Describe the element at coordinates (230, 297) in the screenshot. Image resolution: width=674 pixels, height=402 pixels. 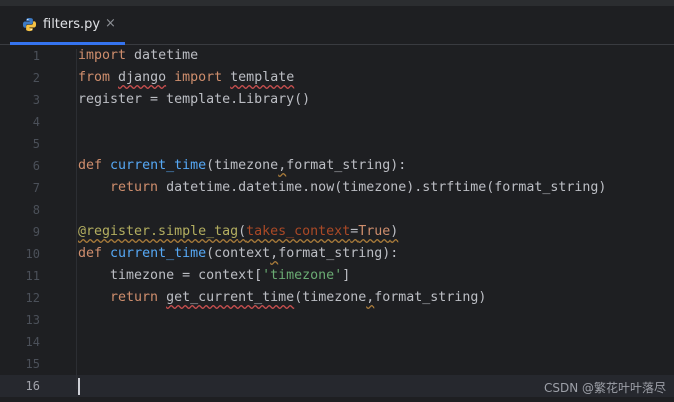
I see `function-call: get_current_time` at that location.